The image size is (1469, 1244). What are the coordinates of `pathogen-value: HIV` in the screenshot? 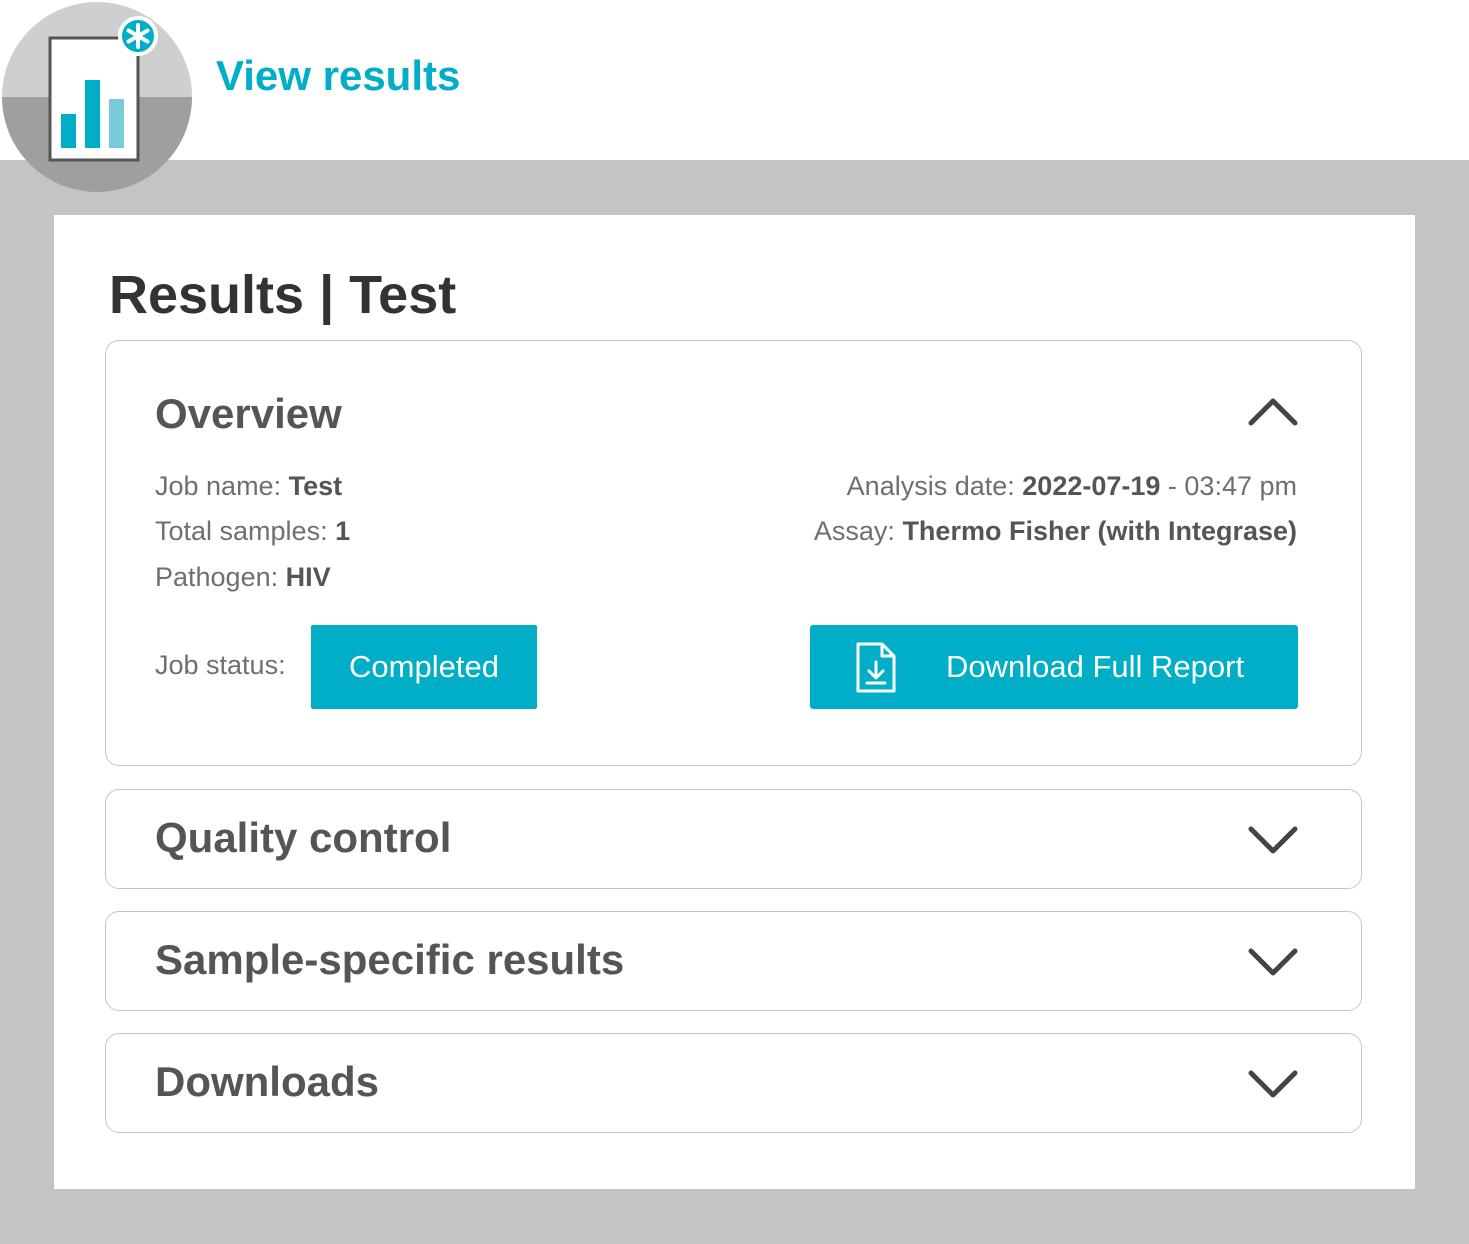 It's located at (308, 577).